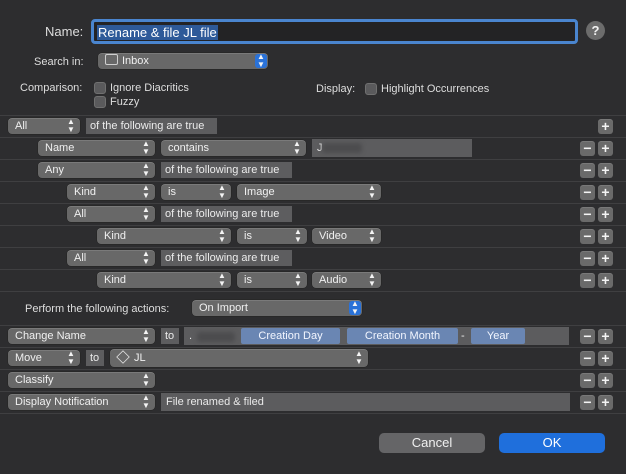  I want to click on row4-quantifier-value: All, so click(80, 214).